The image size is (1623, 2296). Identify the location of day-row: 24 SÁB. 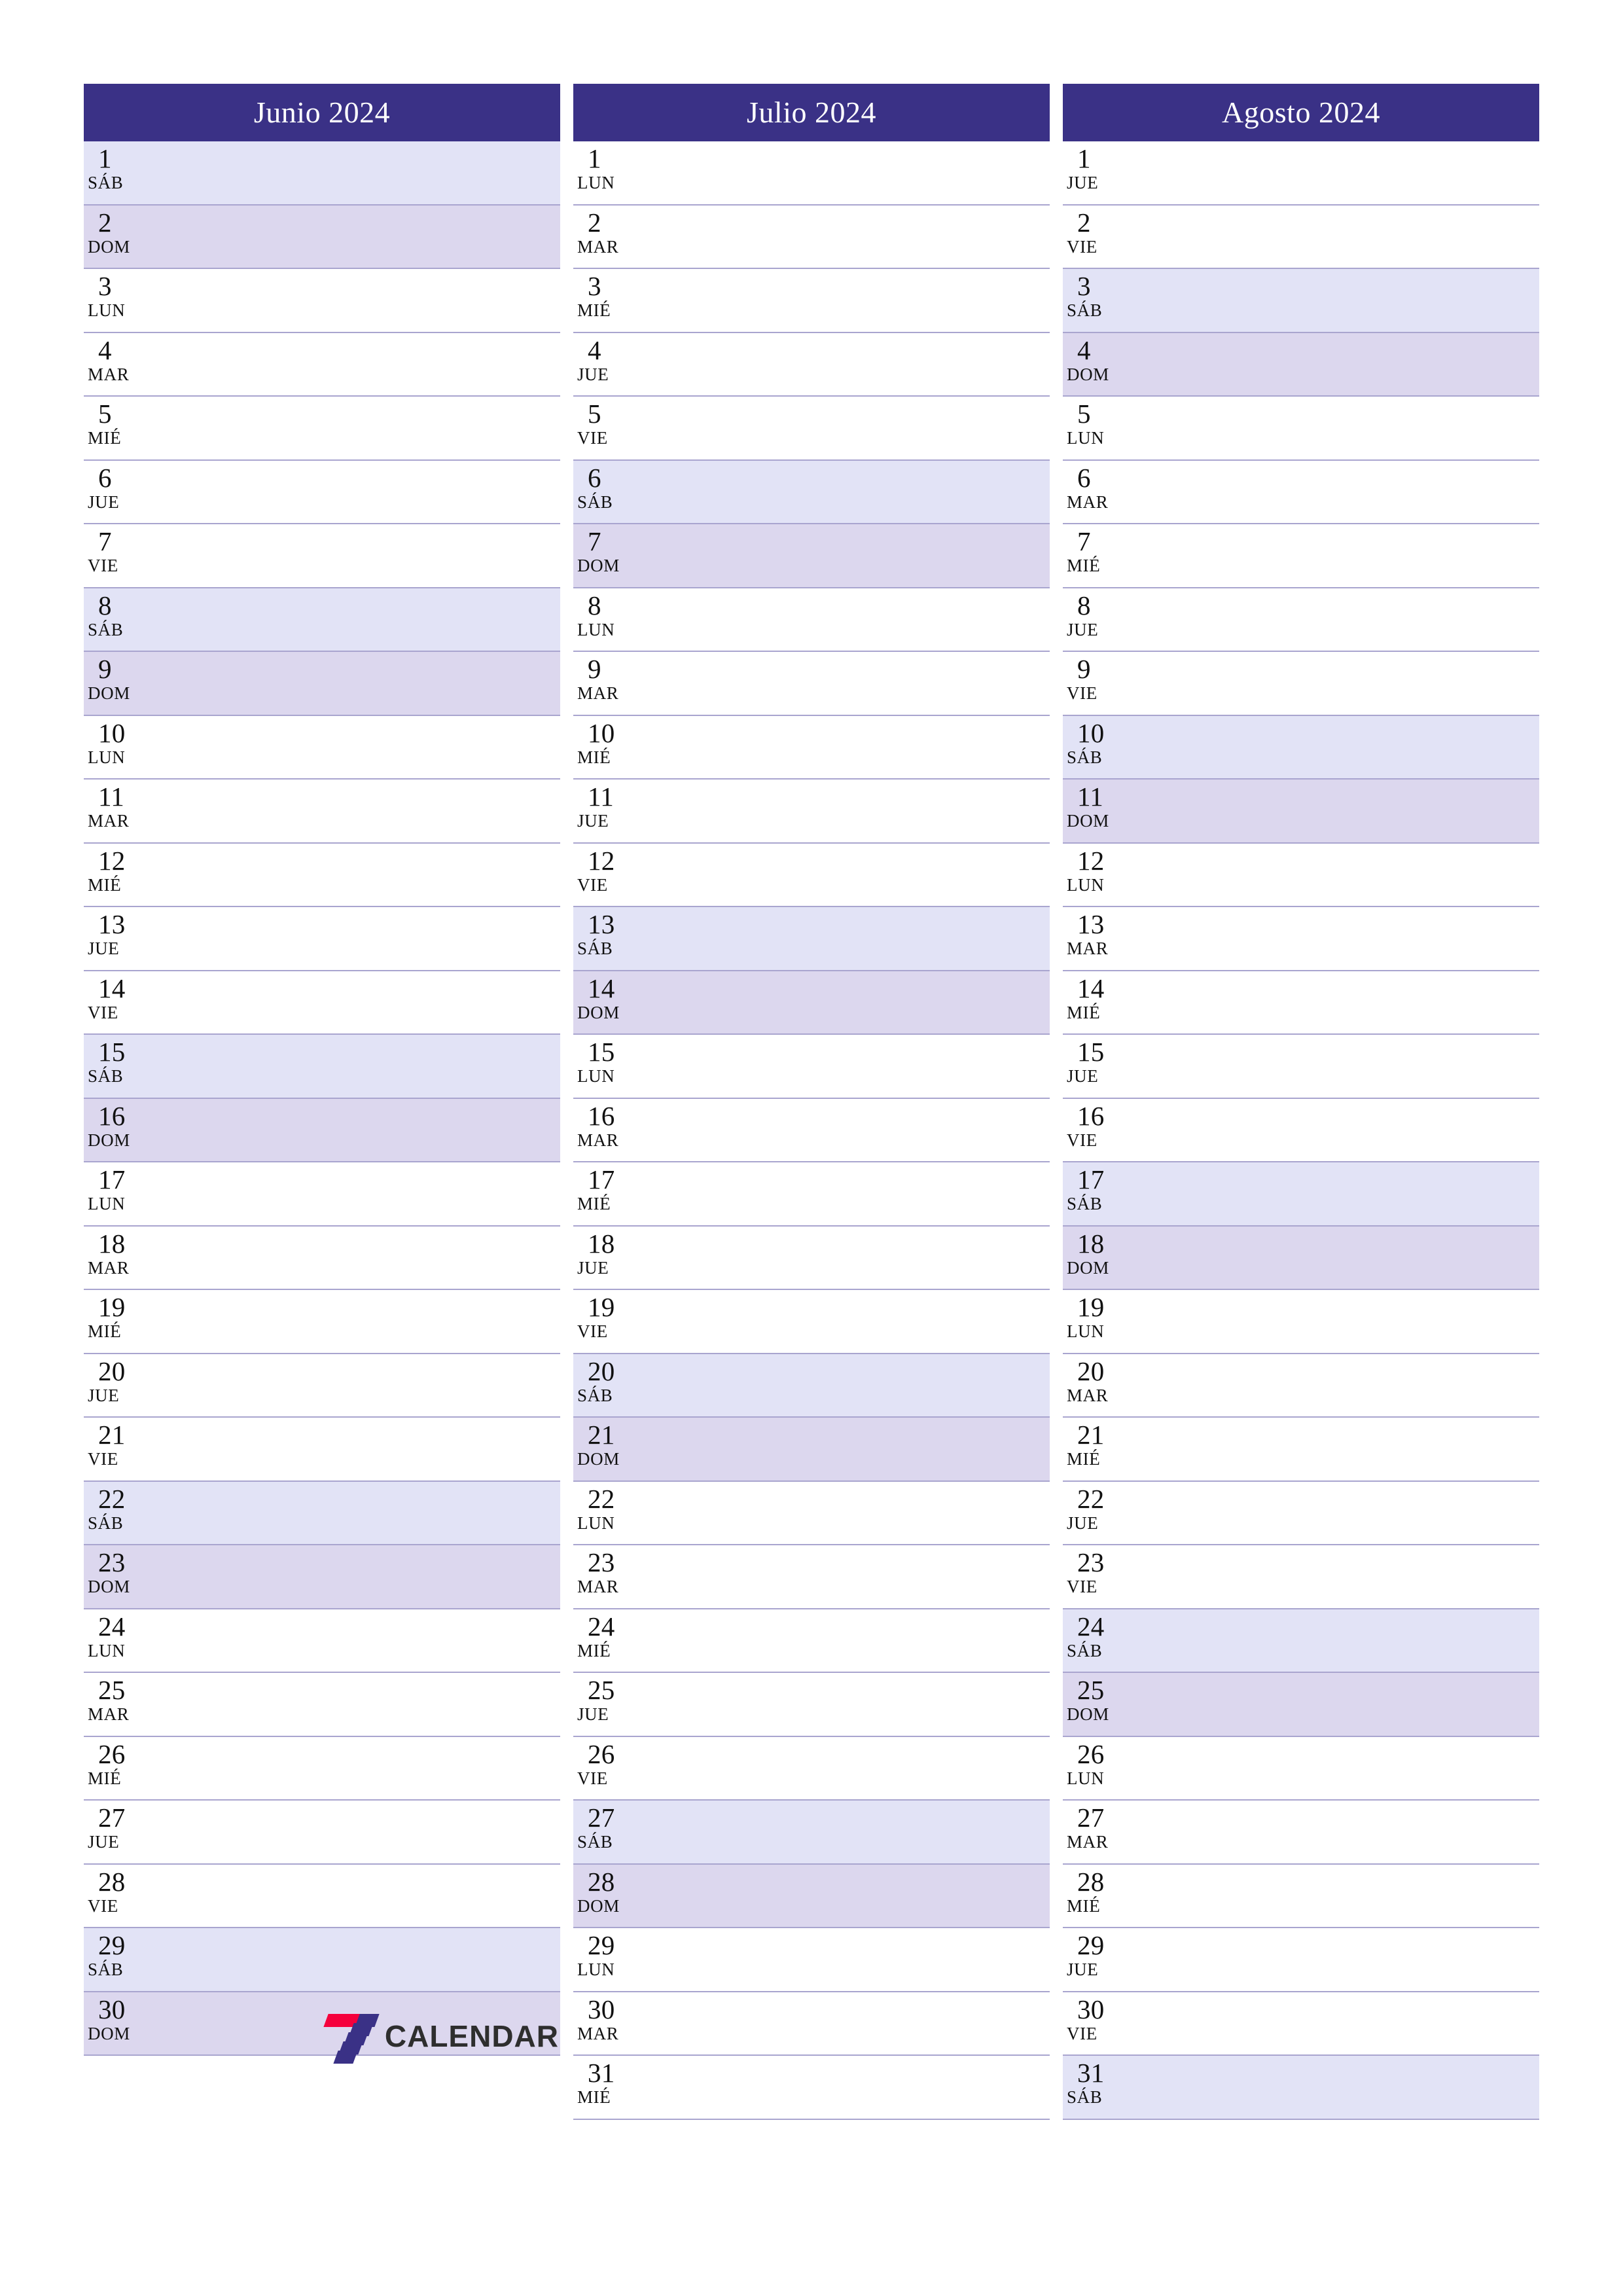
(1301, 1641).